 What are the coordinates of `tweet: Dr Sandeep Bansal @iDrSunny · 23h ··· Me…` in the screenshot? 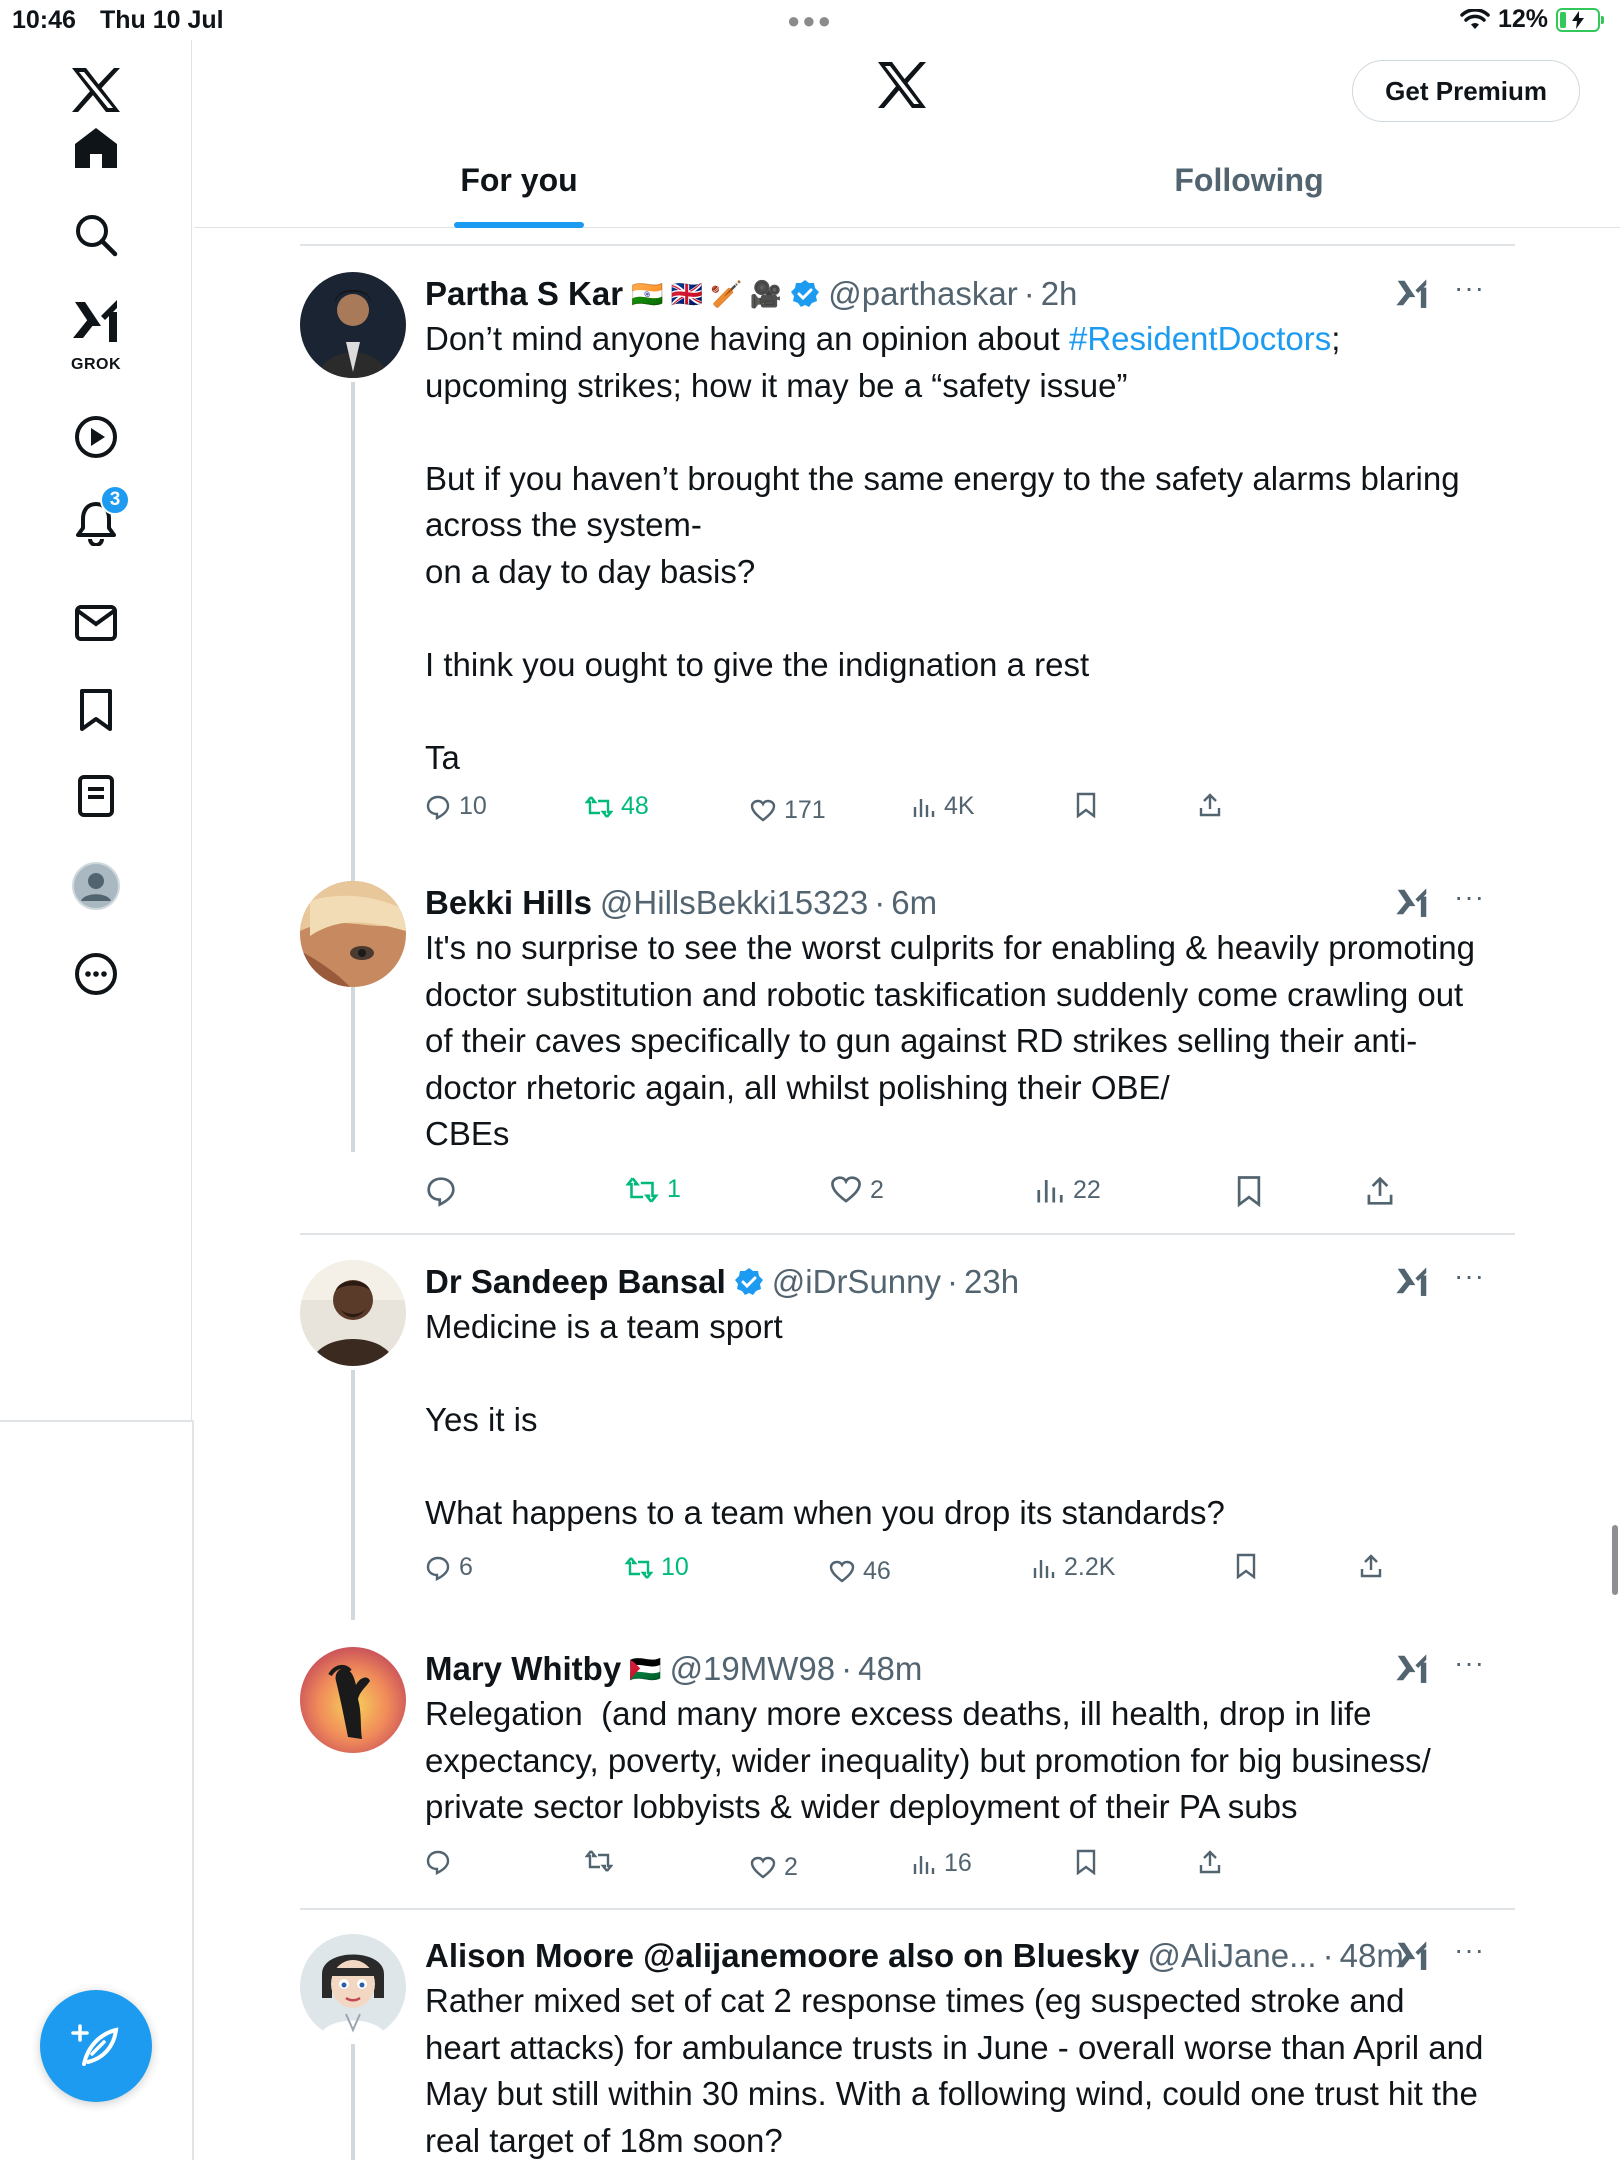 It's located at (907, 1440).